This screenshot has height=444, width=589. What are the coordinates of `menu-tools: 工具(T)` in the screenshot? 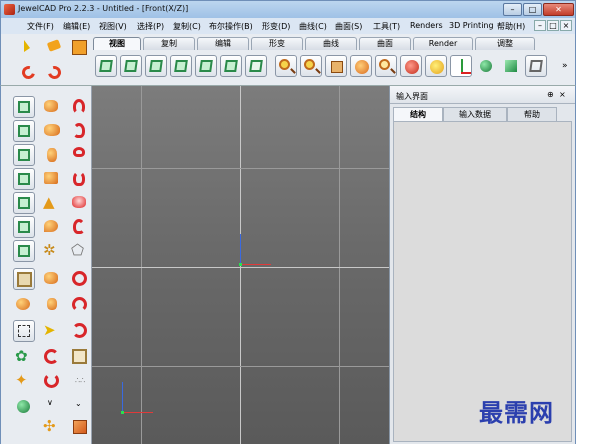 It's located at (386, 26).